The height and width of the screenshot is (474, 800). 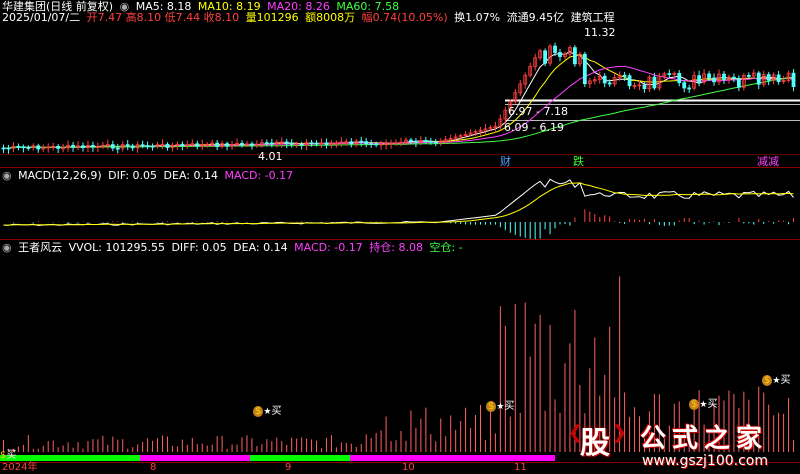 I want to click on macd-dea: DEA: 0.14, so click(x=190, y=175).